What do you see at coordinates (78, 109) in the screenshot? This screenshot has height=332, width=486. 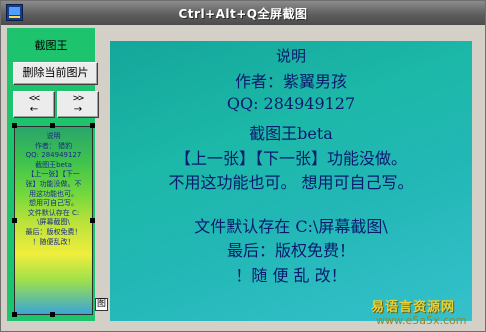 I see `right-arrow-icon: →` at bounding box center [78, 109].